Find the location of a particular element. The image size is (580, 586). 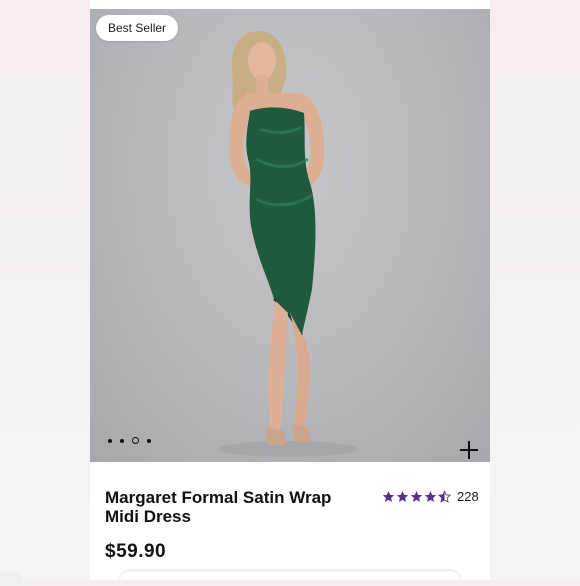

pagination-dot-active is located at coordinates (135, 440).